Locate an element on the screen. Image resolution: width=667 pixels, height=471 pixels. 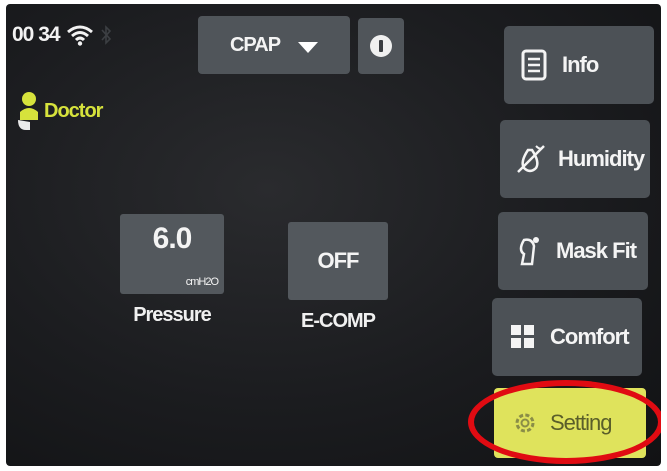
chevron-down-icon is located at coordinates (308, 47).